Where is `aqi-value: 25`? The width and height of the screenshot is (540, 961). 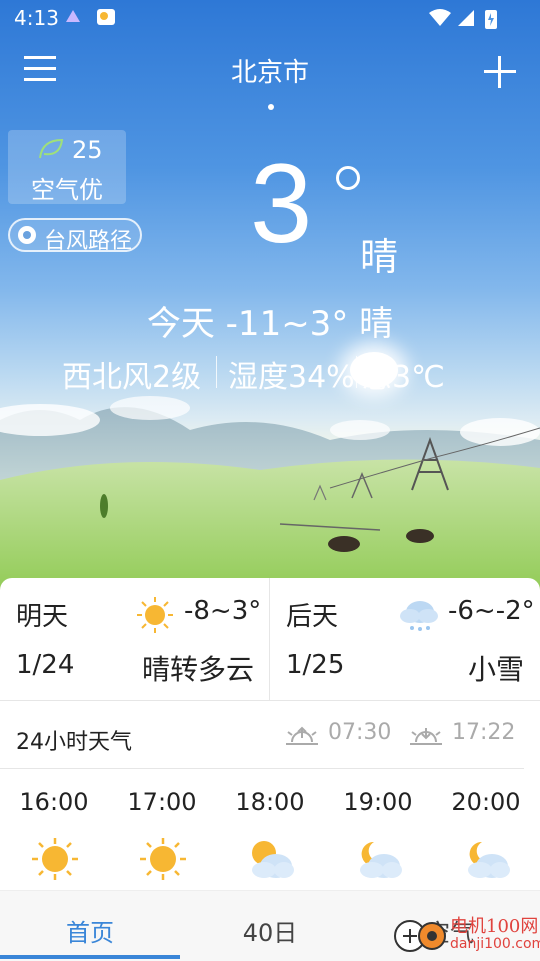
aqi-value: 25 is located at coordinates (87, 150).